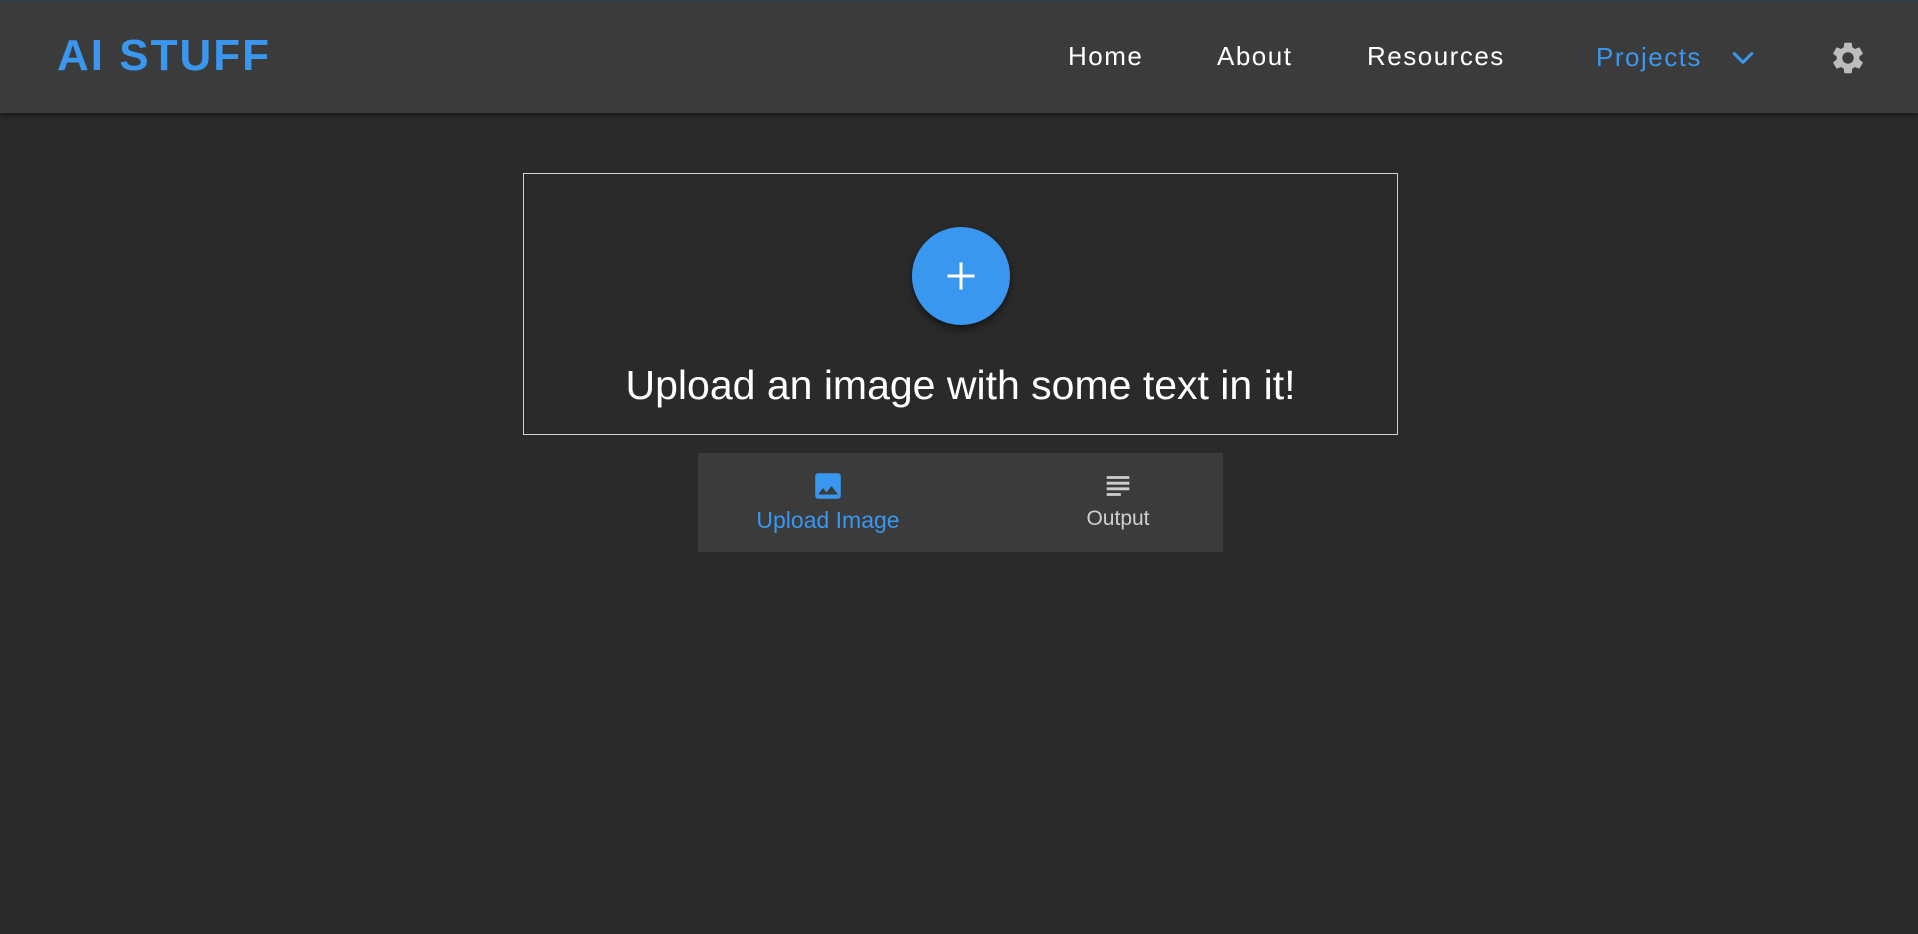 The width and height of the screenshot is (1918, 934). Describe the element at coordinates (164, 56) in the screenshot. I see `brand-logo: AI STUFF` at that location.